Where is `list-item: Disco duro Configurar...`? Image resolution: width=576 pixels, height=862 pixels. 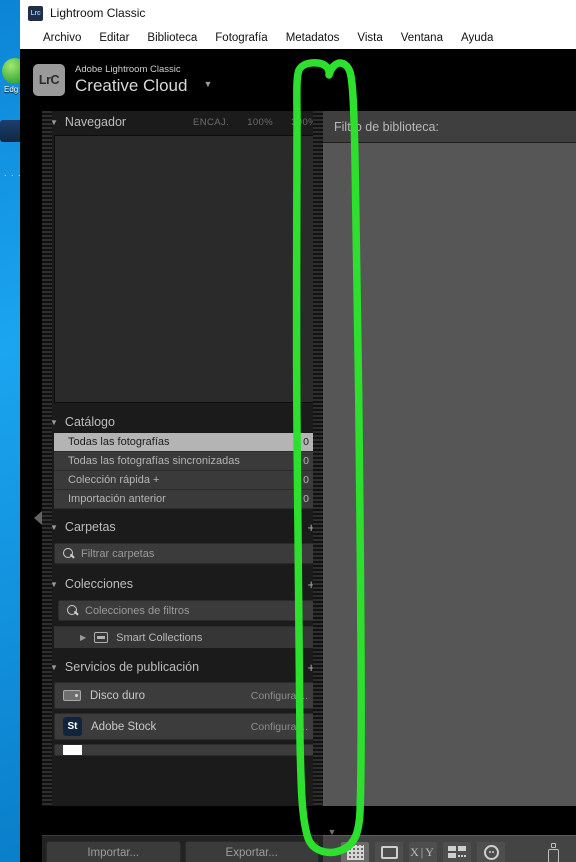 list-item: Disco duro Configurar... is located at coordinates (185, 695).